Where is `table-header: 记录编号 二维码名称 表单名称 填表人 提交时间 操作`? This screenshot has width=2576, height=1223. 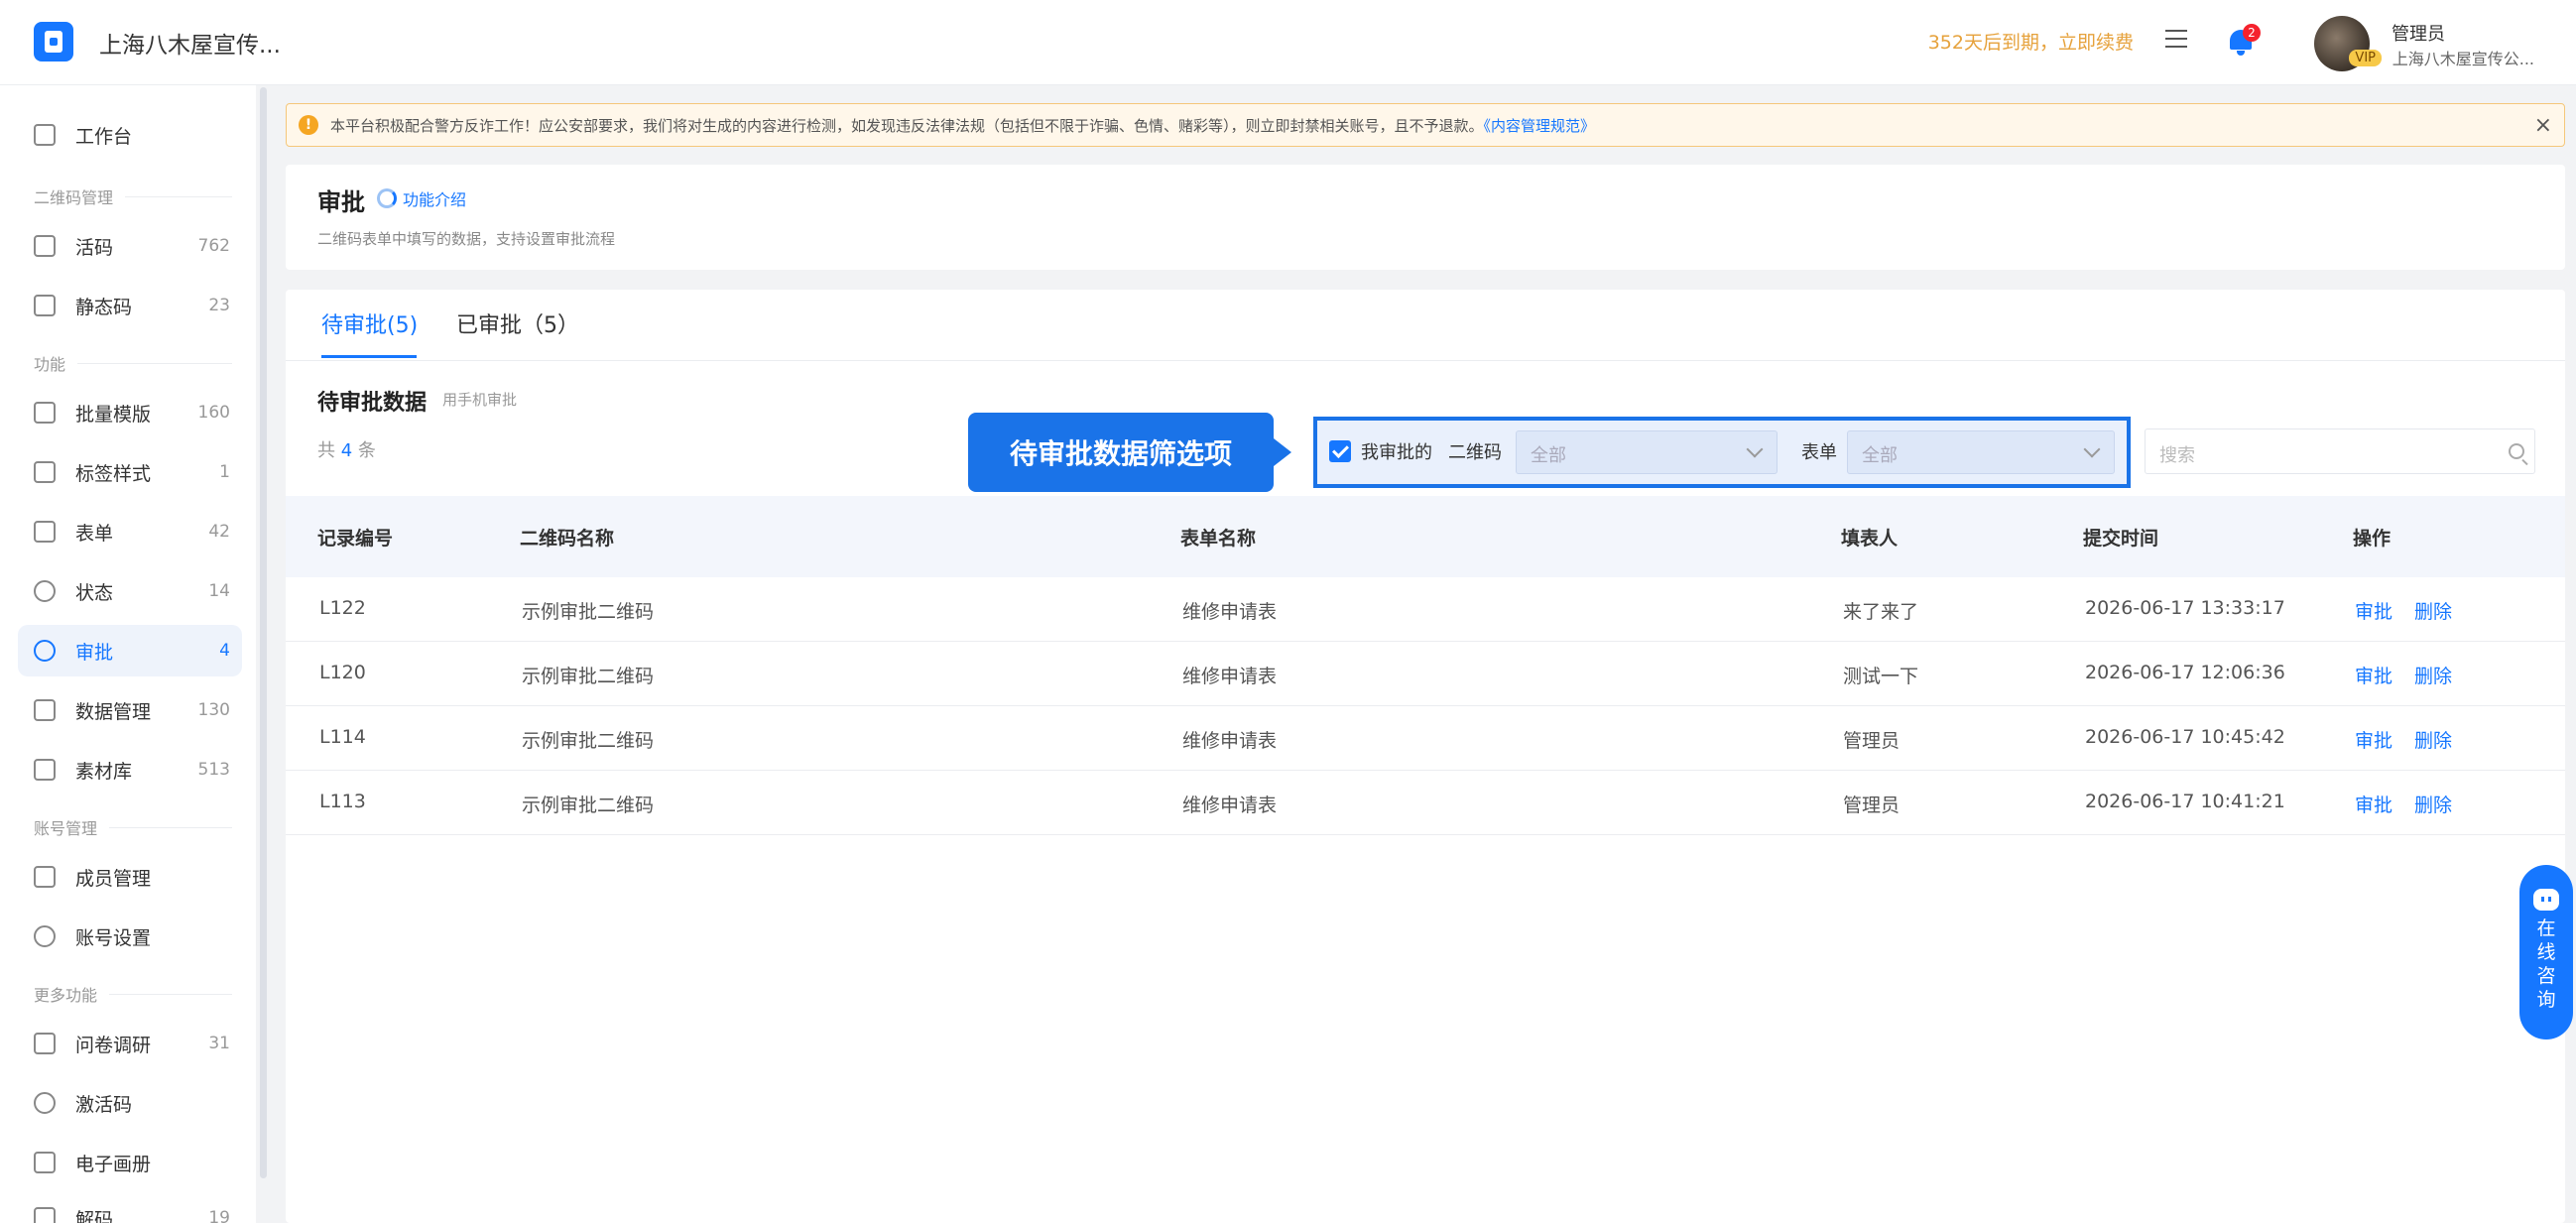 table-header: 记录编号 二维码名称 表单名称 填表人 提交时间 操作 is located at coordinates (1425, 536).